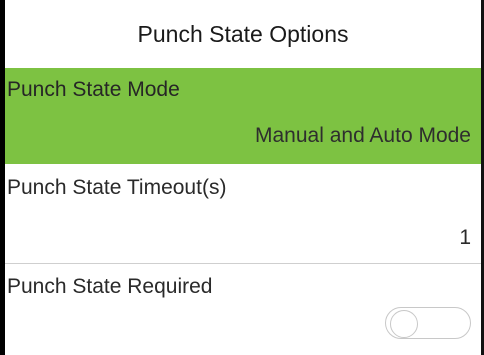  What do you see at coordinates (428, 323) in the screenshot?
I see `punch-state-required-toggle` at bounding box center [428, 323].